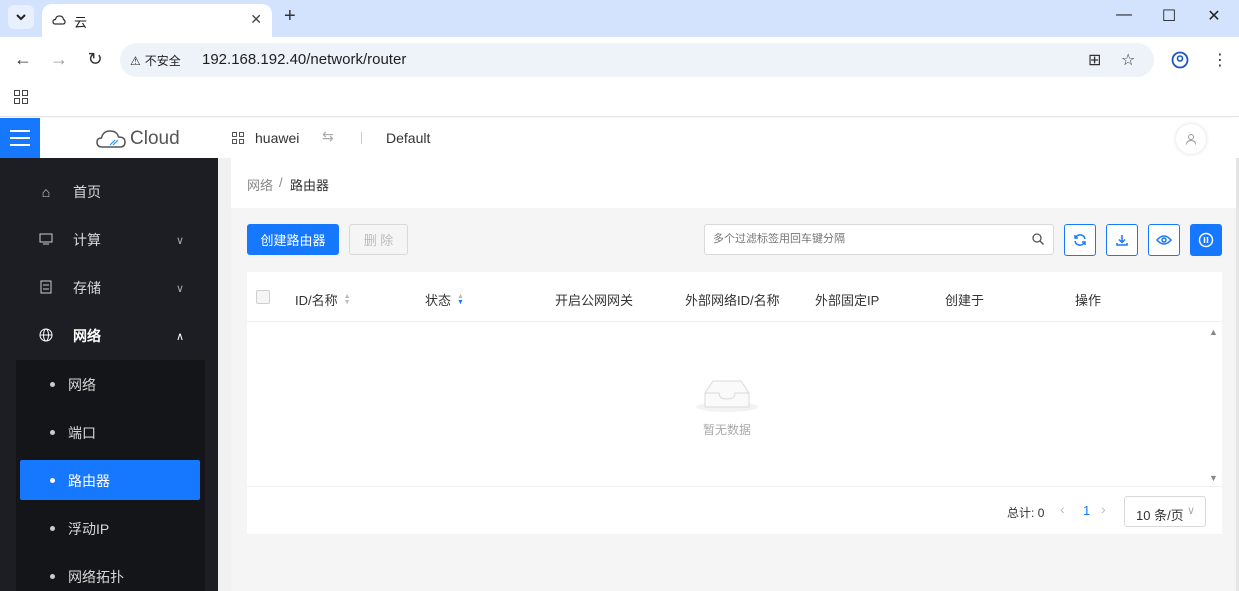 This screenshot has height=591, width=1239. What do you see at coordinates (290, 16) in the screenshot?
I see `new-tab-icon: +` at bounding box center [290, 16].